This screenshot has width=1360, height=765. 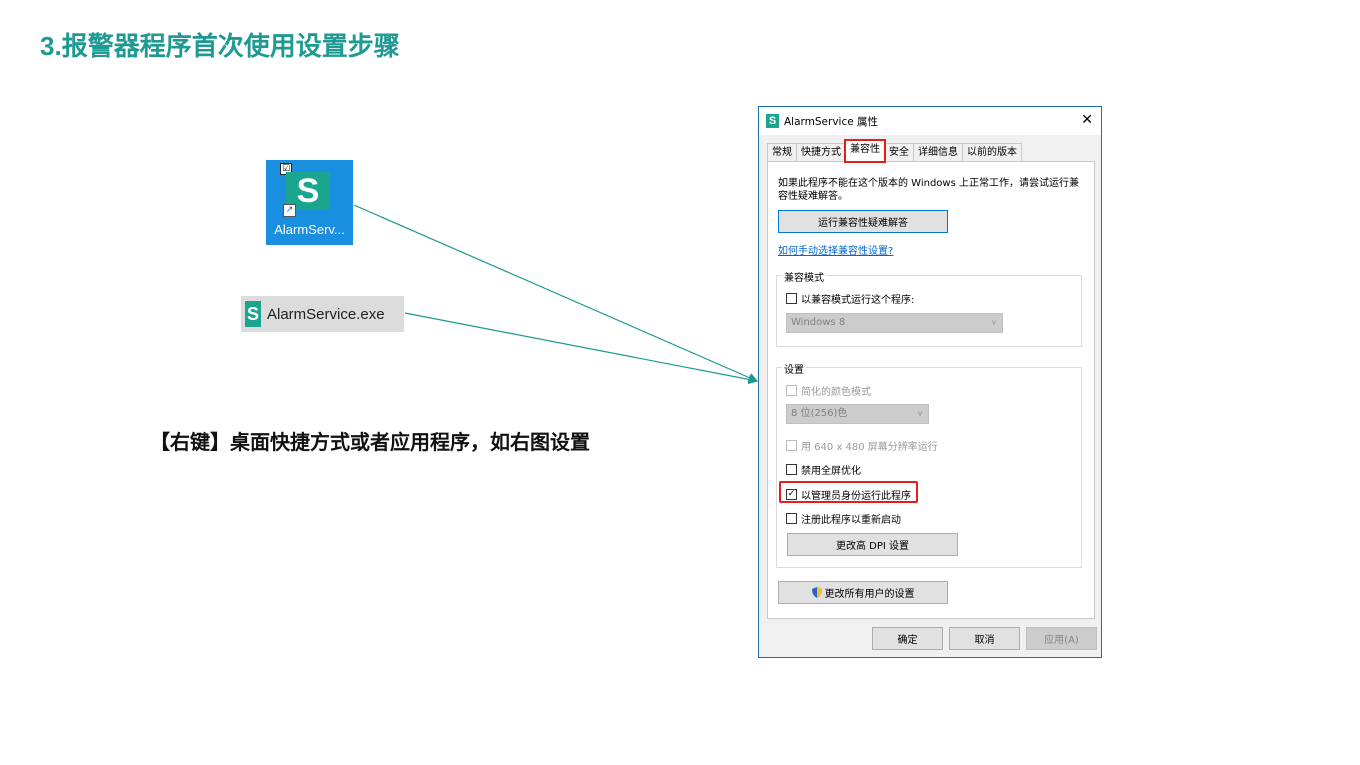 What do you see at coordinates (894, 323) in the screenshot?
I see `compat-os-select: Windows 8 ∨` at bounding box center [894, 323].